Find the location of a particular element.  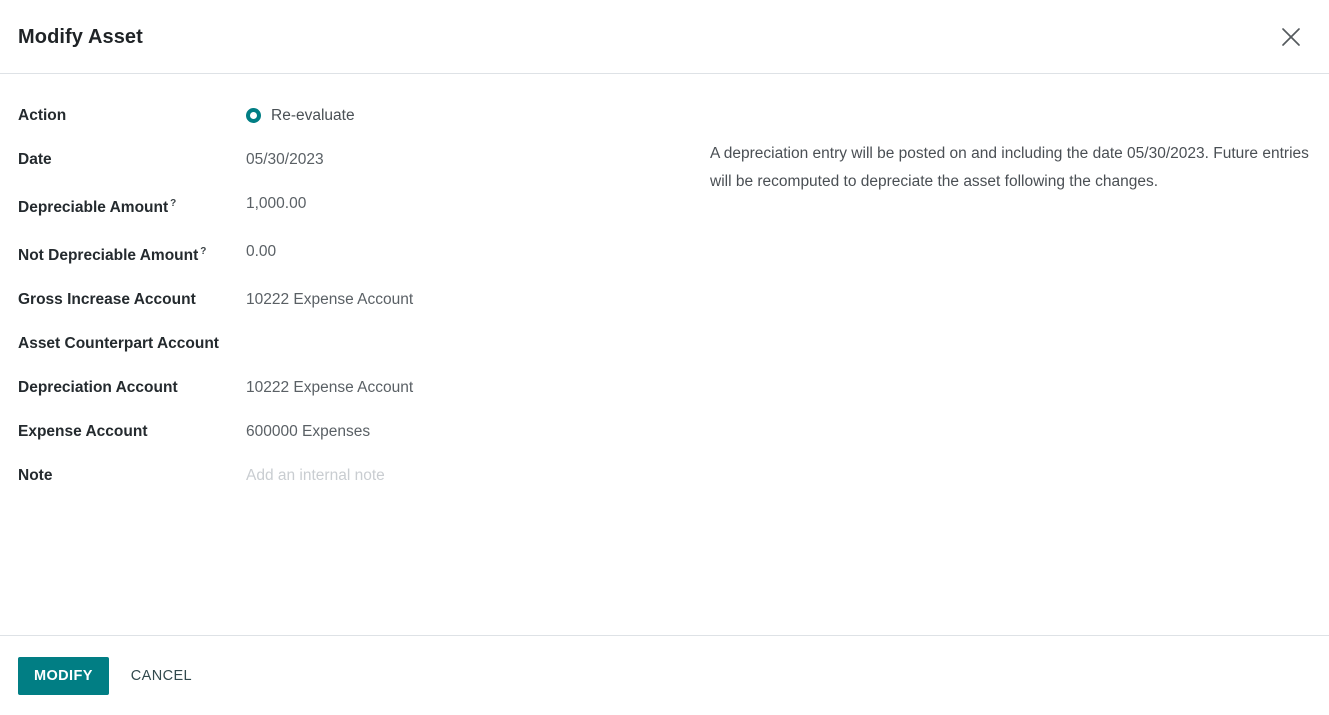

radio-option-re-evaluate: Re-evaluate is located at coordinates (300, 115).